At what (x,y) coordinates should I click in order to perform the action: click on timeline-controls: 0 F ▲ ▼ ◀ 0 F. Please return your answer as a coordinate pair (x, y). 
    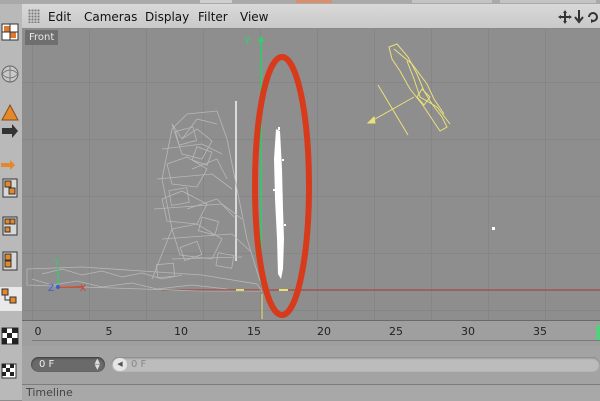
    Looking at the image, I should click on (311, 365).